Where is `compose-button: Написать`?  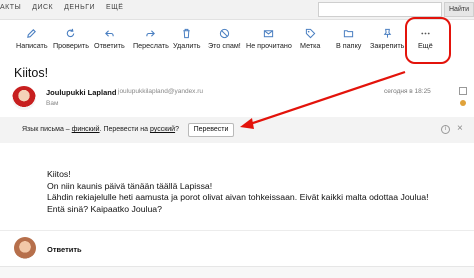 compose-button: Написать is located at coordinates (32, 39).